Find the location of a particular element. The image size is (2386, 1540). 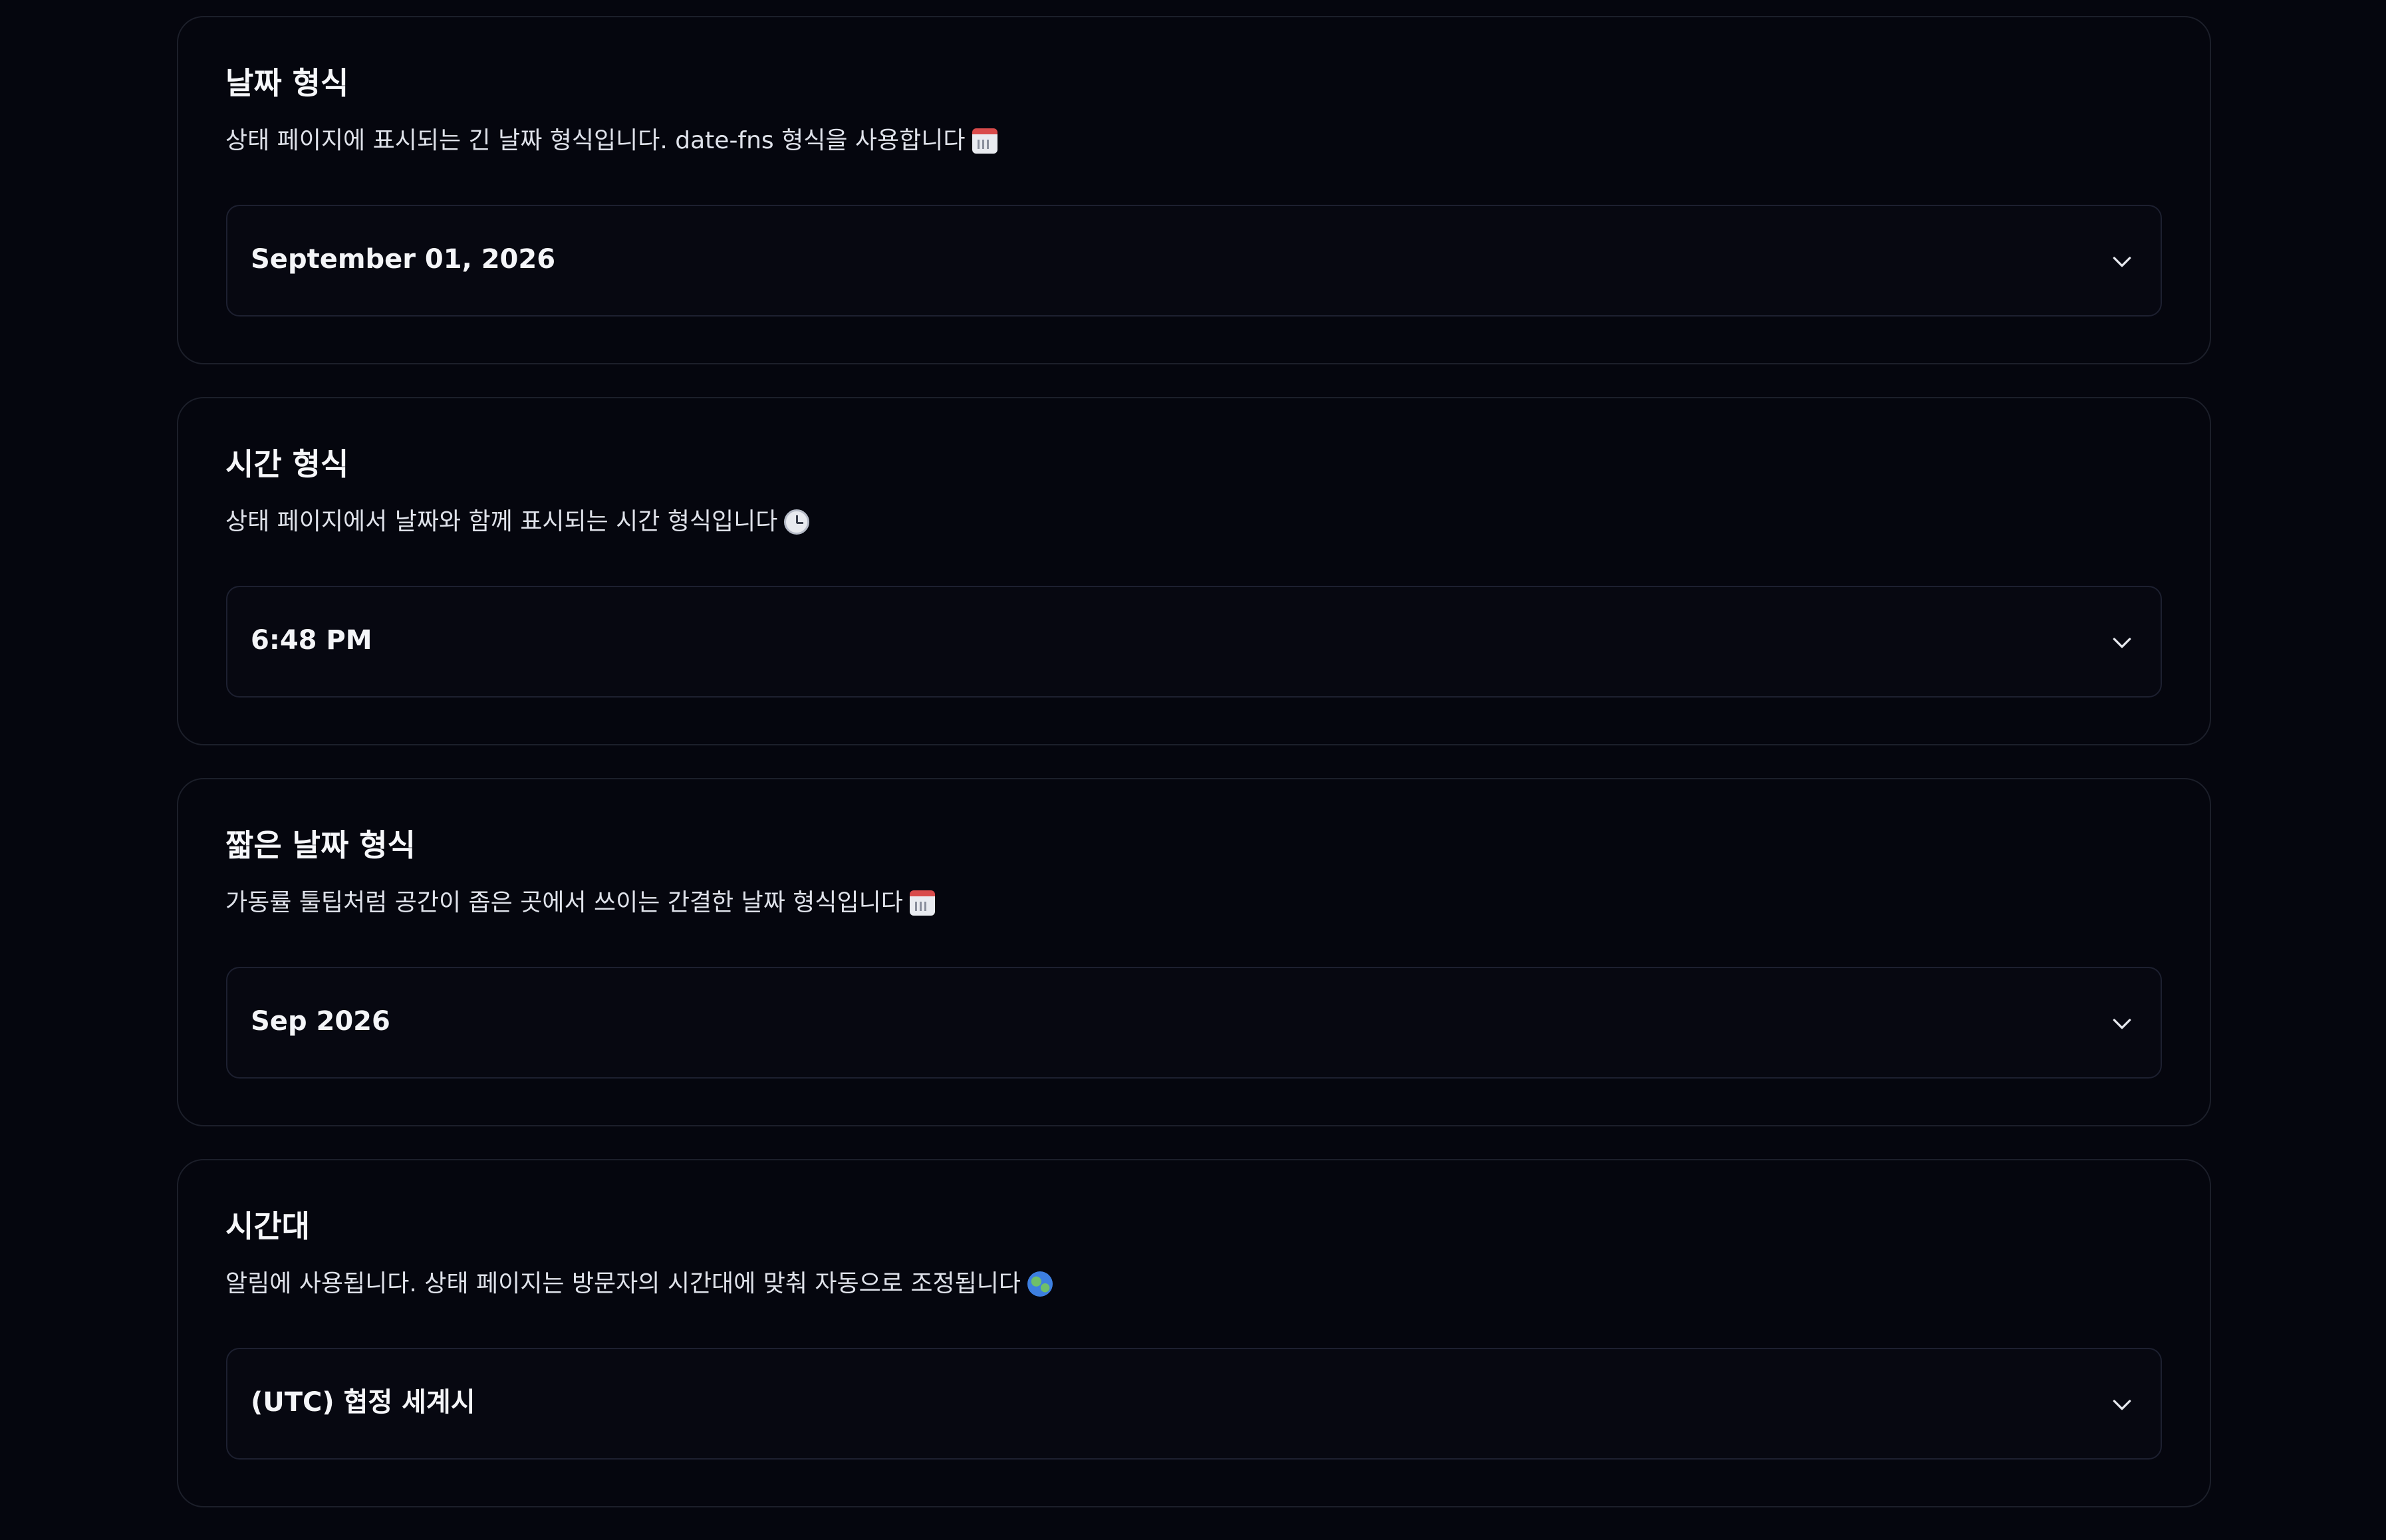

date-format-title: 날짜 형식 is located at coordinates (287, 83).